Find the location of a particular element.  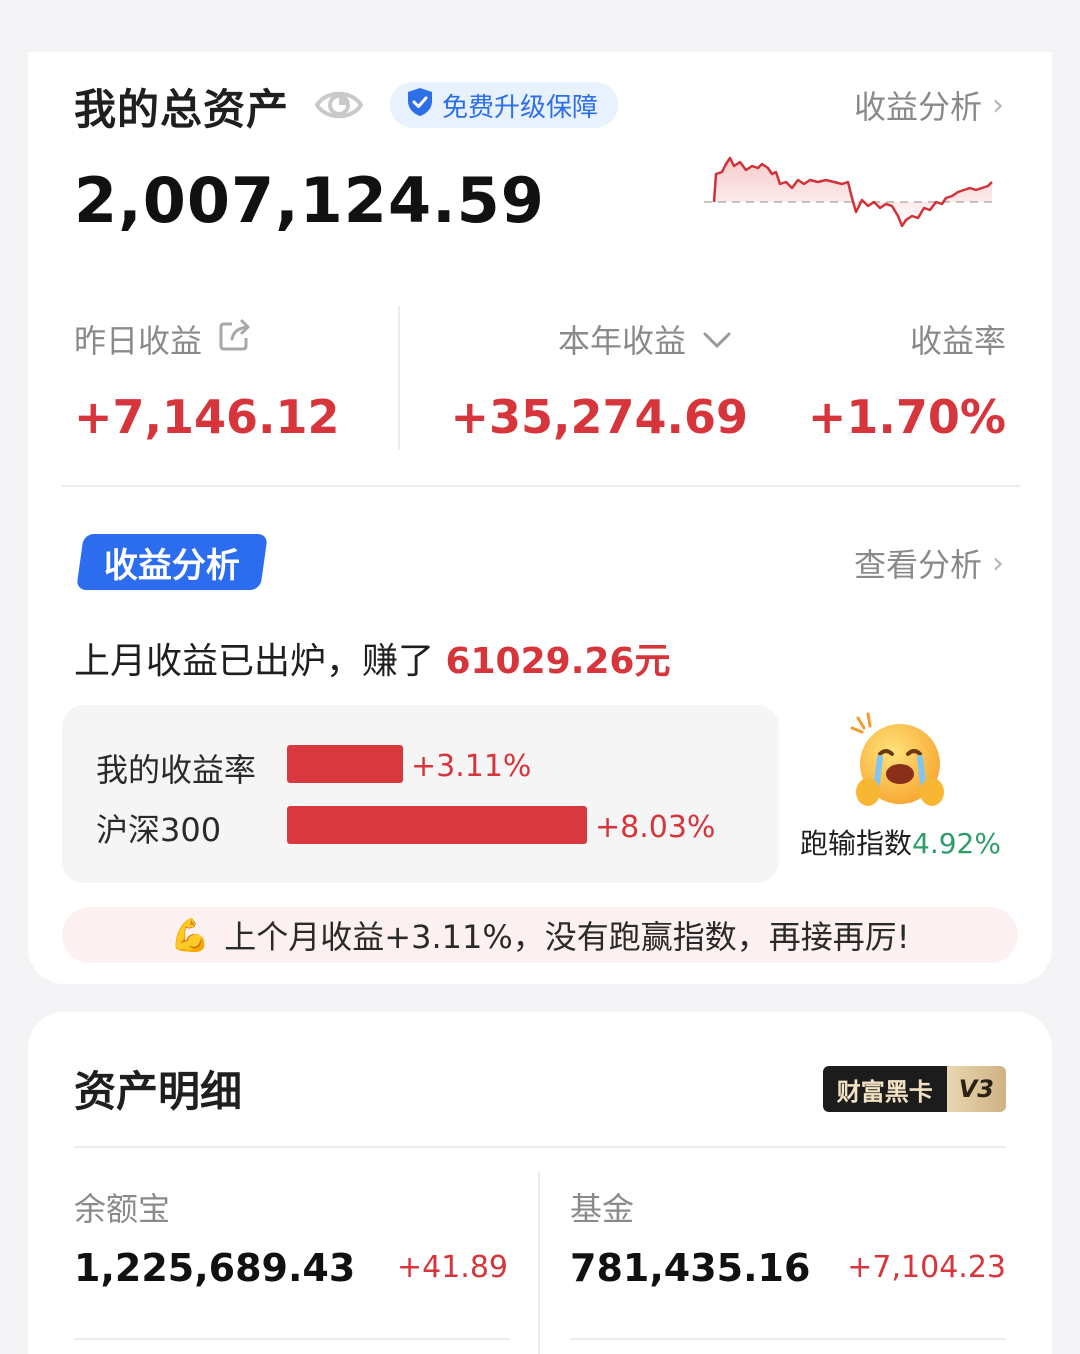

encouragement-banner: 💪 上个月收益+3.11%，没有跑赢指数，再接再厉! is located at coordinates (540, 935).